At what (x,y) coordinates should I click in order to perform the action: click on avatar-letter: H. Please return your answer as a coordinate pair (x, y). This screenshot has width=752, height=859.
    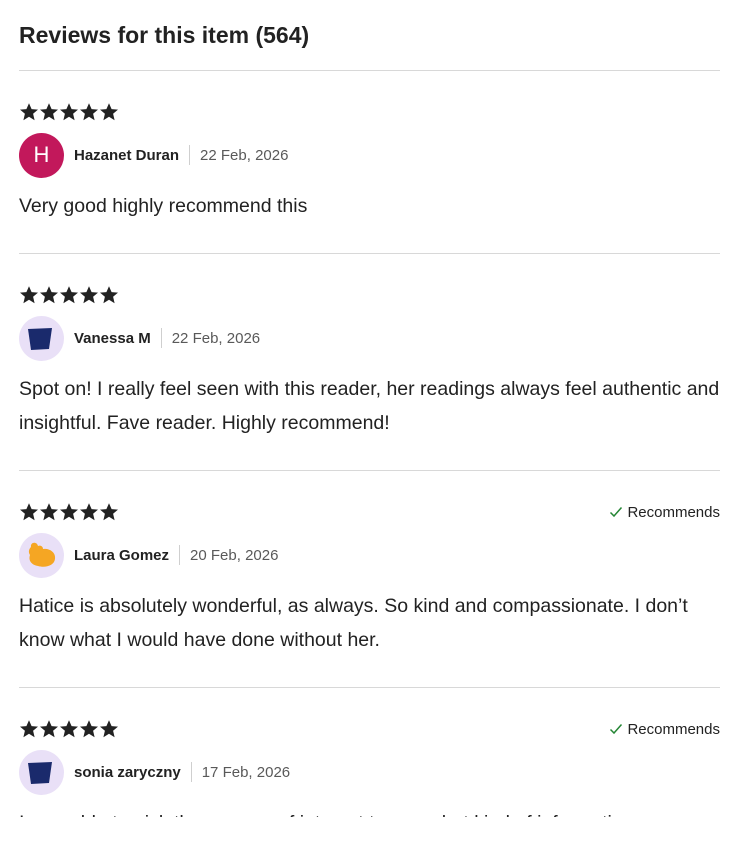
    Looking at the image, I should click on (41, 154).